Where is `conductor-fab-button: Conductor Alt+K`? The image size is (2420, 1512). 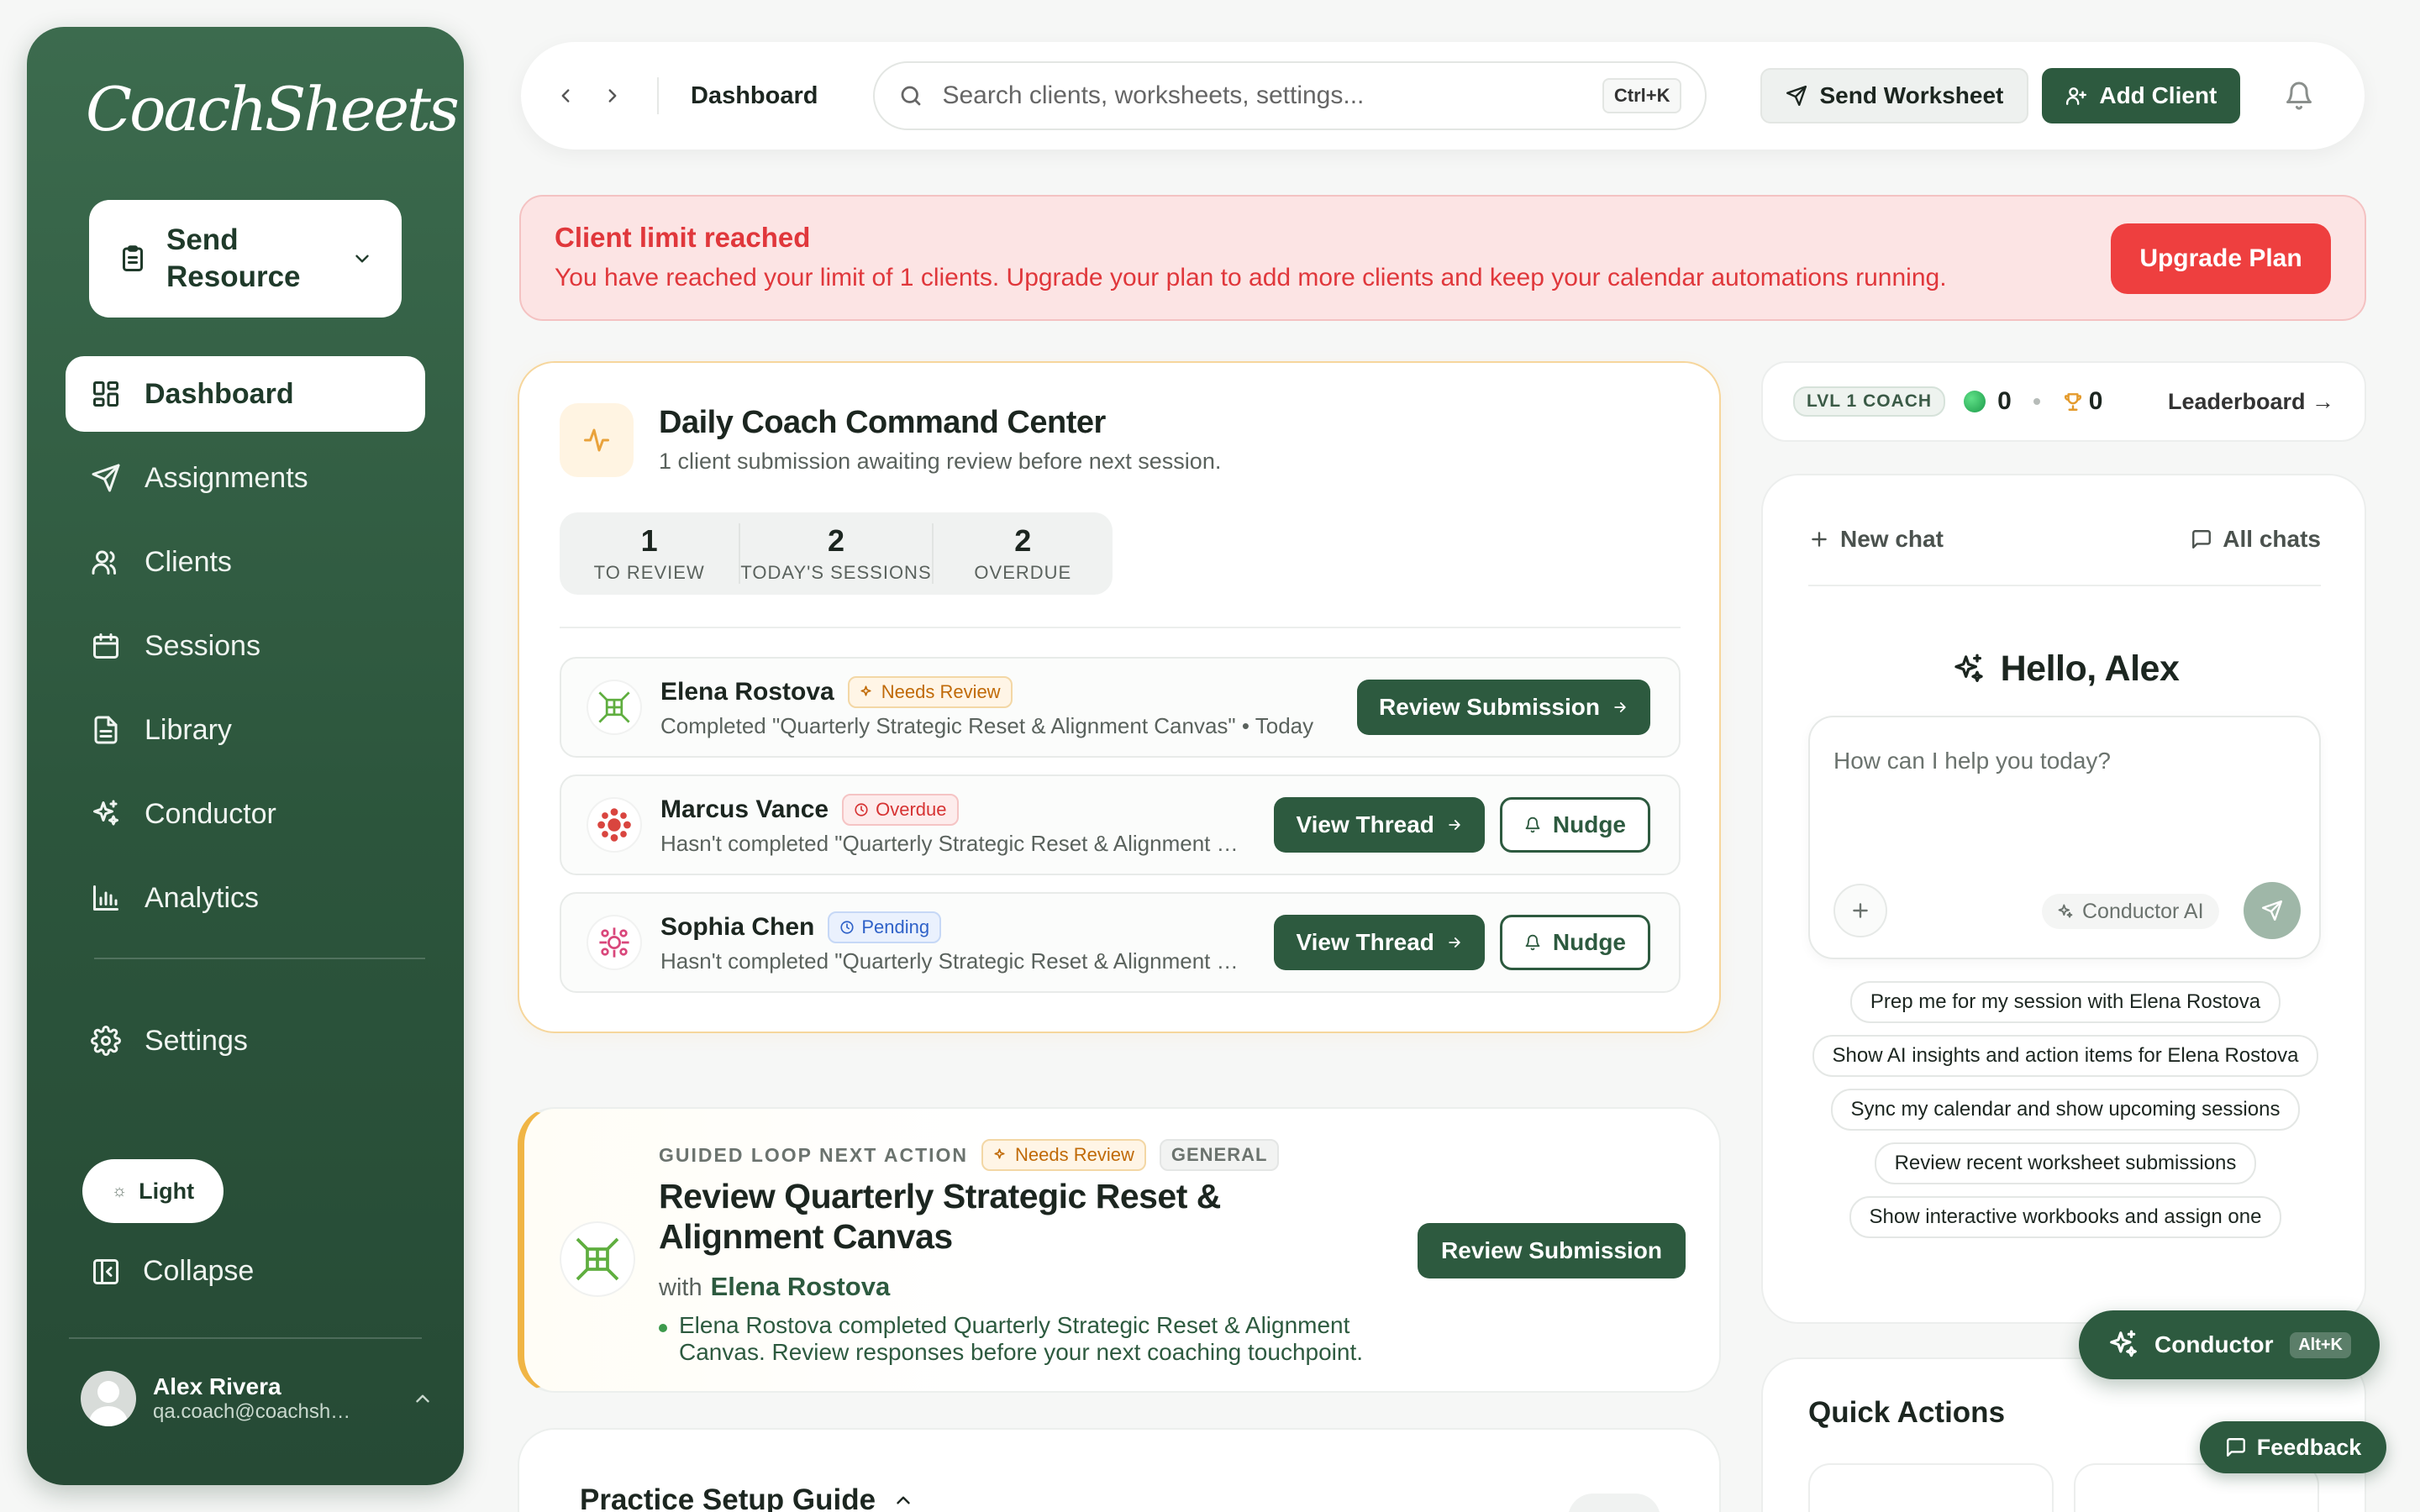 conductor-fab-button: Conductor Alt+K is located at coordinates (2229, 1344).